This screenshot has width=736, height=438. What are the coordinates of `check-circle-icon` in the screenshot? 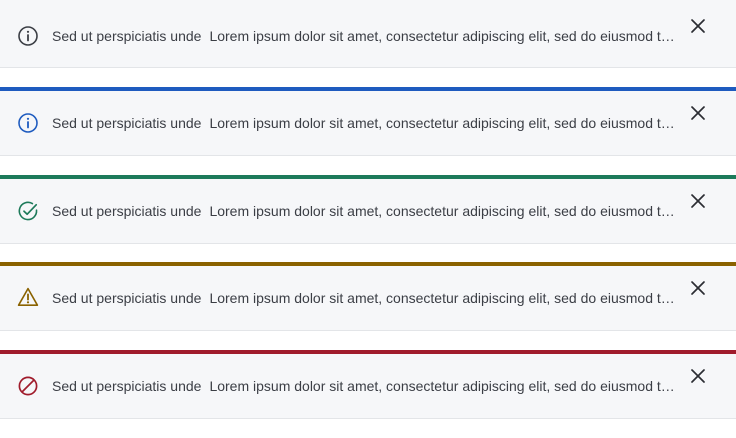 It's located at (28, 211).